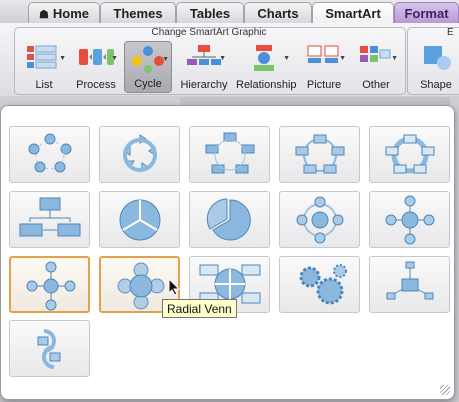  I want to click on layout-pie, so click(229, 219).